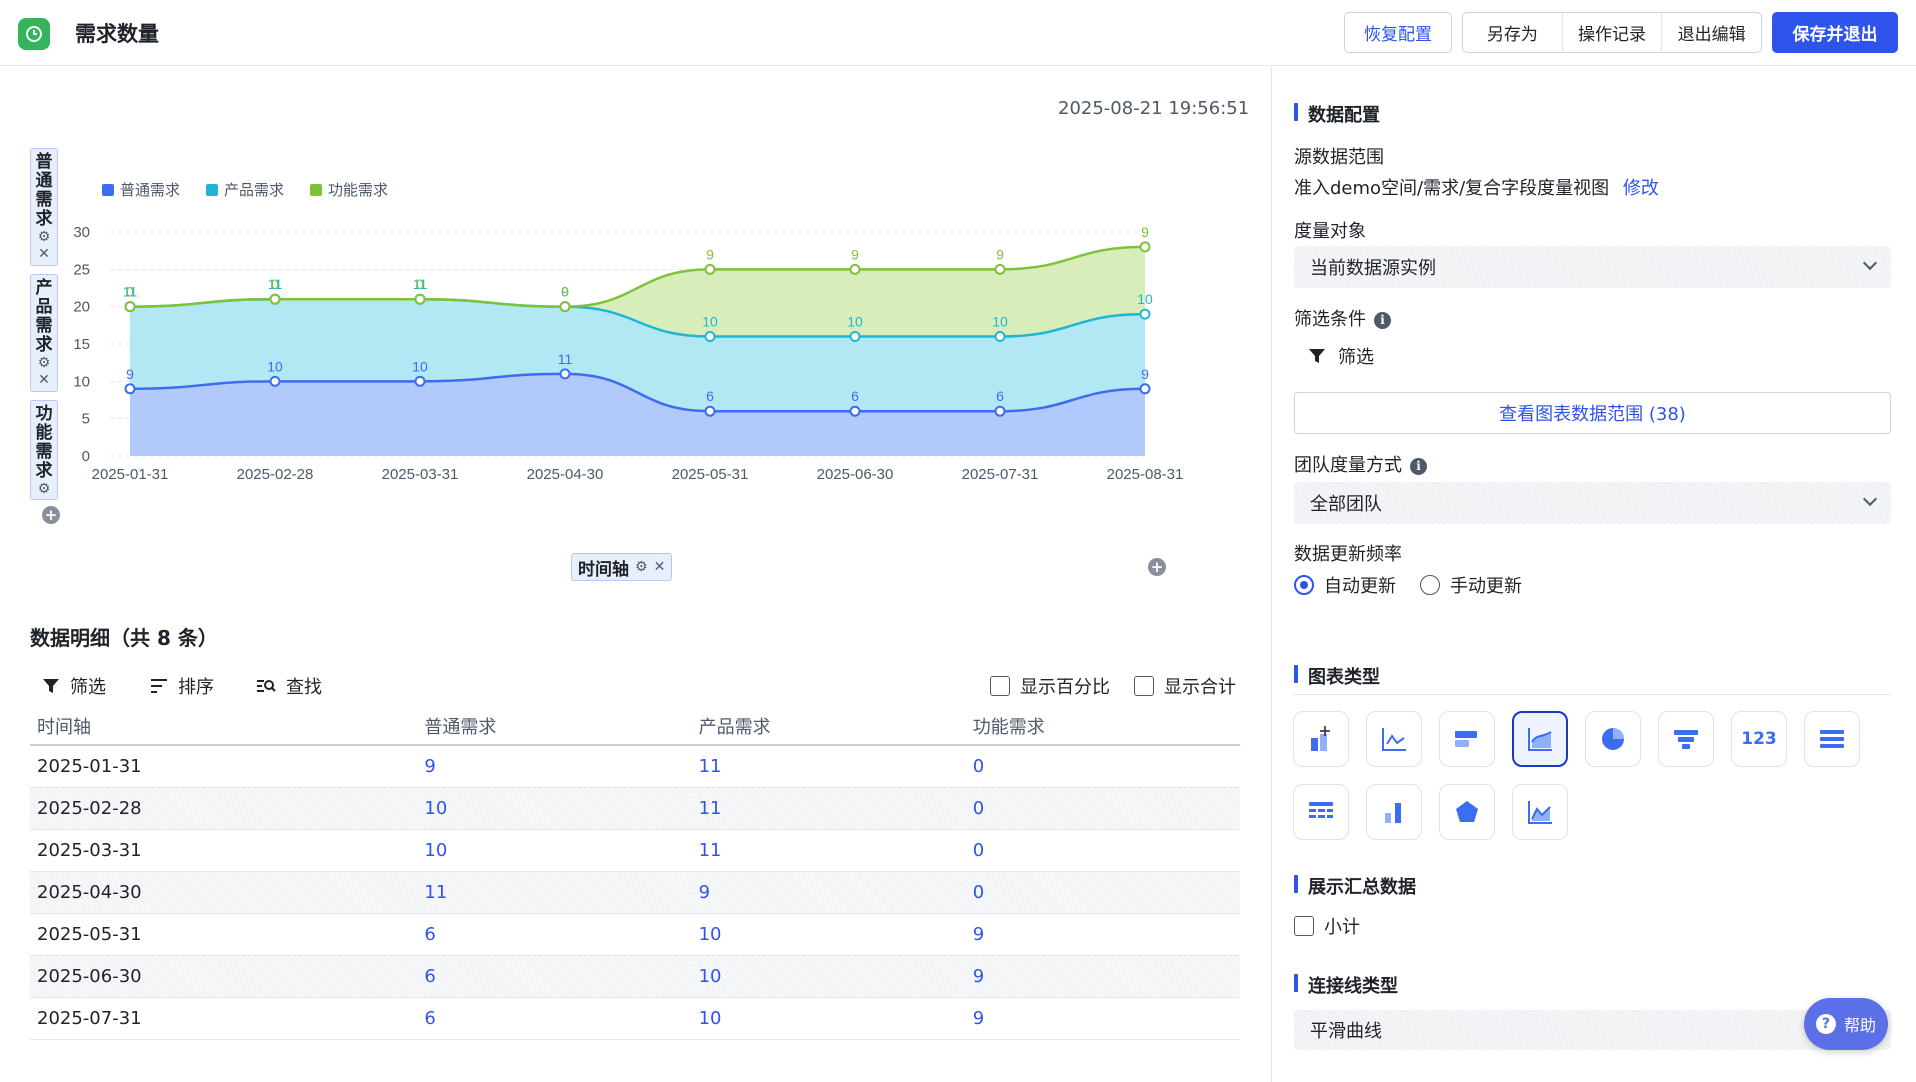 The image size is (1916, 1082). I want to click on auto-update-label: 自动更新, so click(1360, 586).